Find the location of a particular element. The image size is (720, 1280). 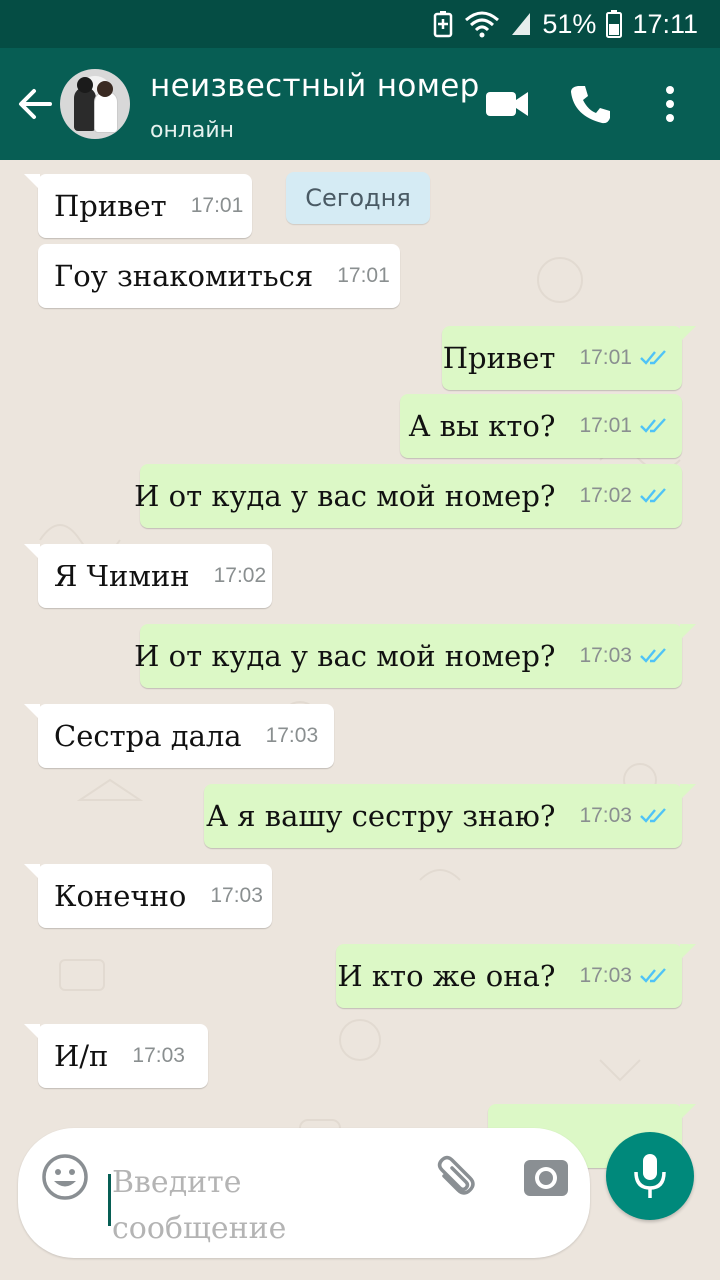

message-incoming: Конечно 17:03 is located at coordinates (148, 896).